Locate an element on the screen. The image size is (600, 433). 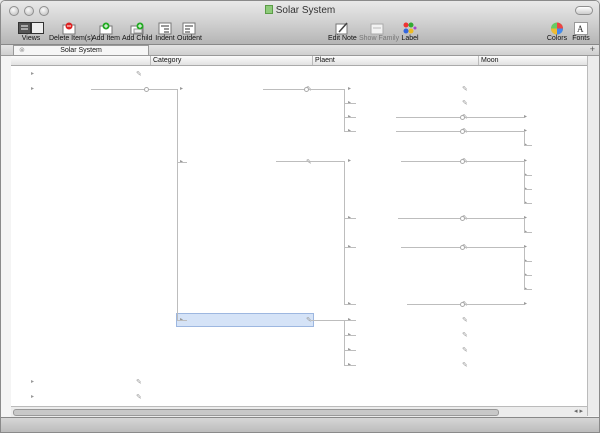
show-family-button: Show Family is located at coordinates (379, 31).